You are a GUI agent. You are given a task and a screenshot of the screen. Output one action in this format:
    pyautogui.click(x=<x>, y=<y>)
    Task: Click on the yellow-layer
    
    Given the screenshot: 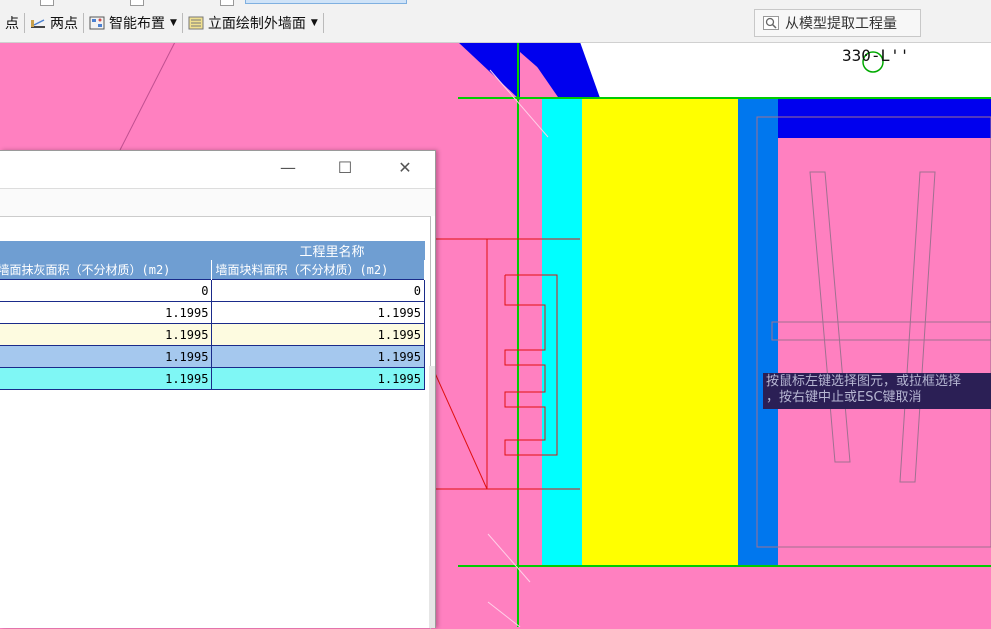 What is the action you would take?
    pyautogui.click(x=660, y=332)
    